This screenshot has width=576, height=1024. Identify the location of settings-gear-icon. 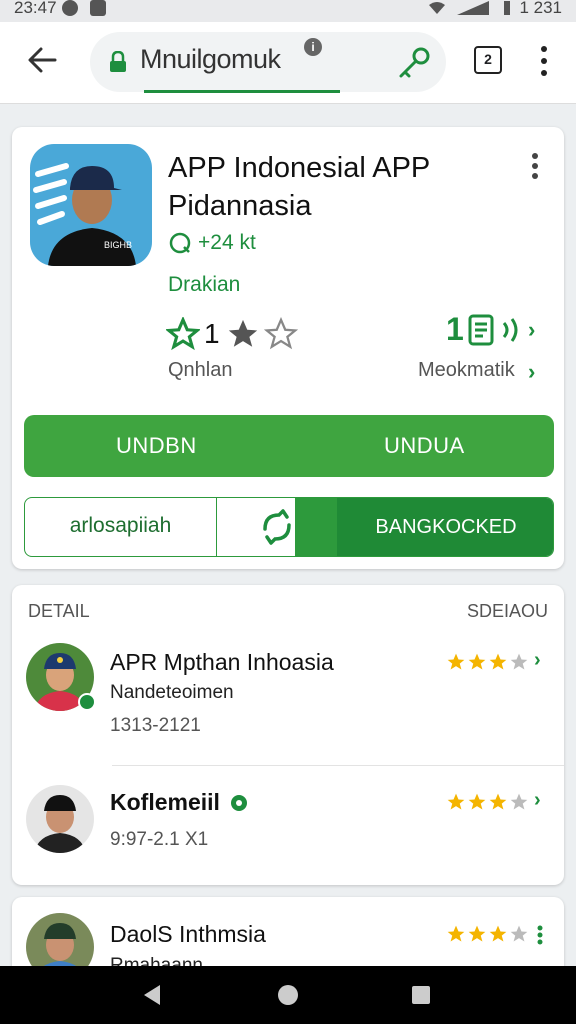
(238, 802).